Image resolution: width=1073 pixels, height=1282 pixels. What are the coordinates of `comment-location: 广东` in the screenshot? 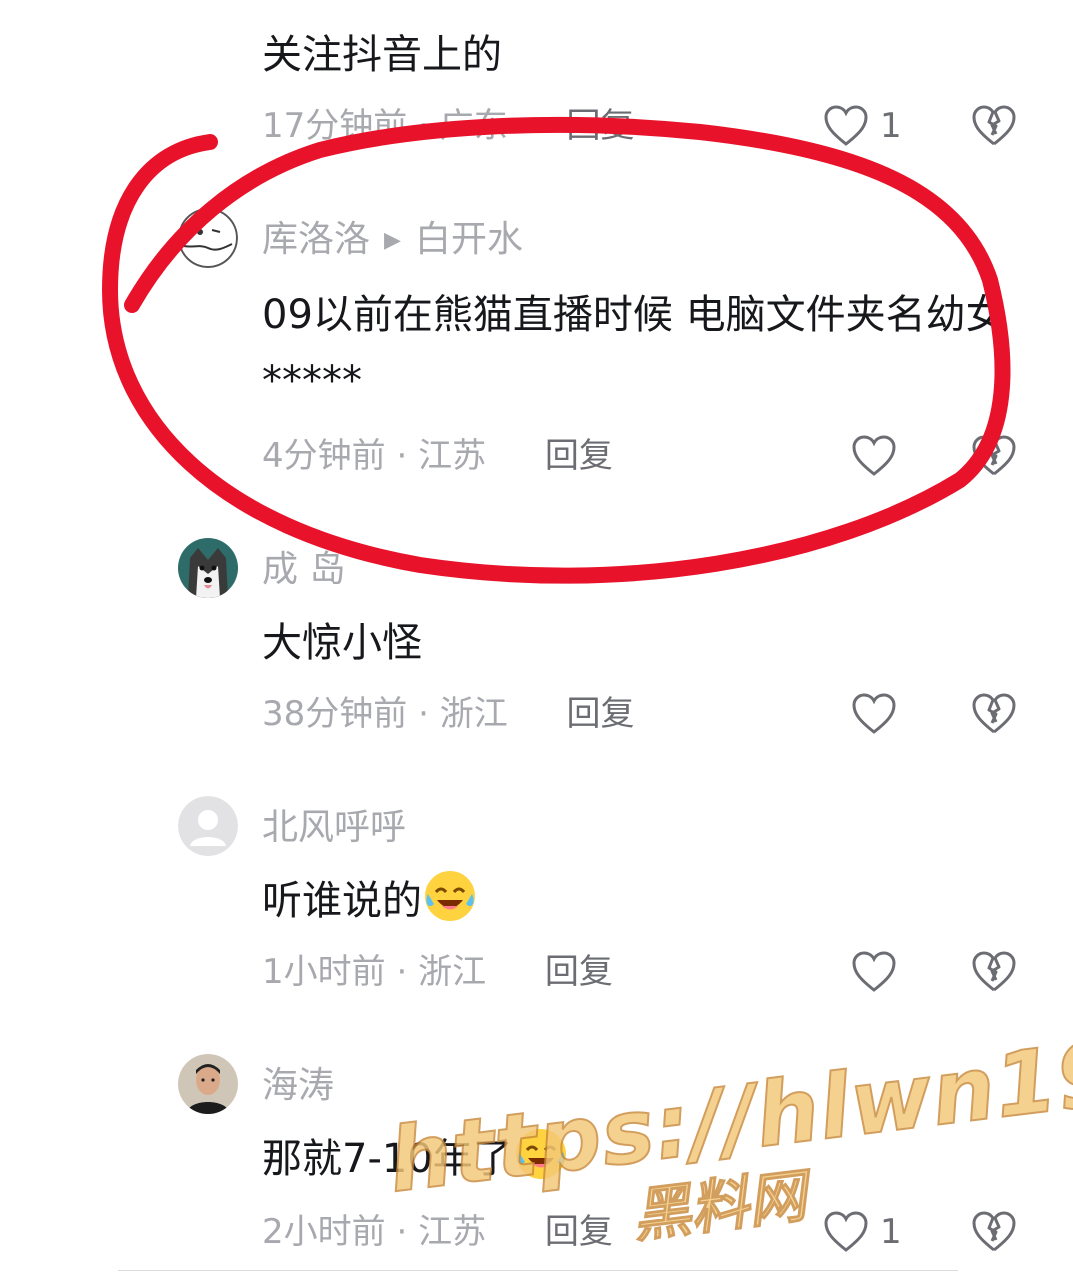 It's located at (473, 126).